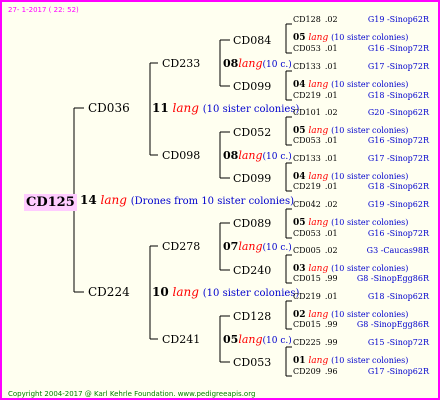  I want to click on gen4-code: CD128, so click(307, 19).